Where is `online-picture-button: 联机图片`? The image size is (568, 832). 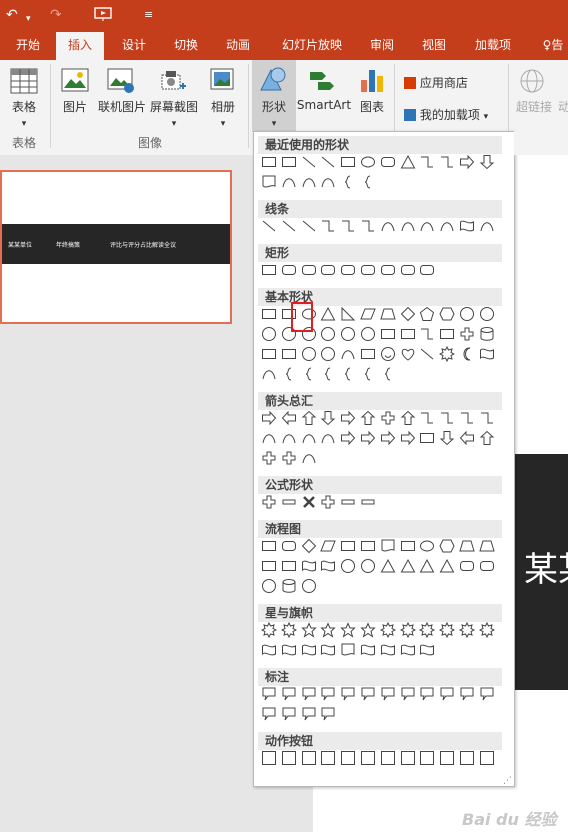
online-picture-button: 联机图片 is located at coordinates (122, 106).